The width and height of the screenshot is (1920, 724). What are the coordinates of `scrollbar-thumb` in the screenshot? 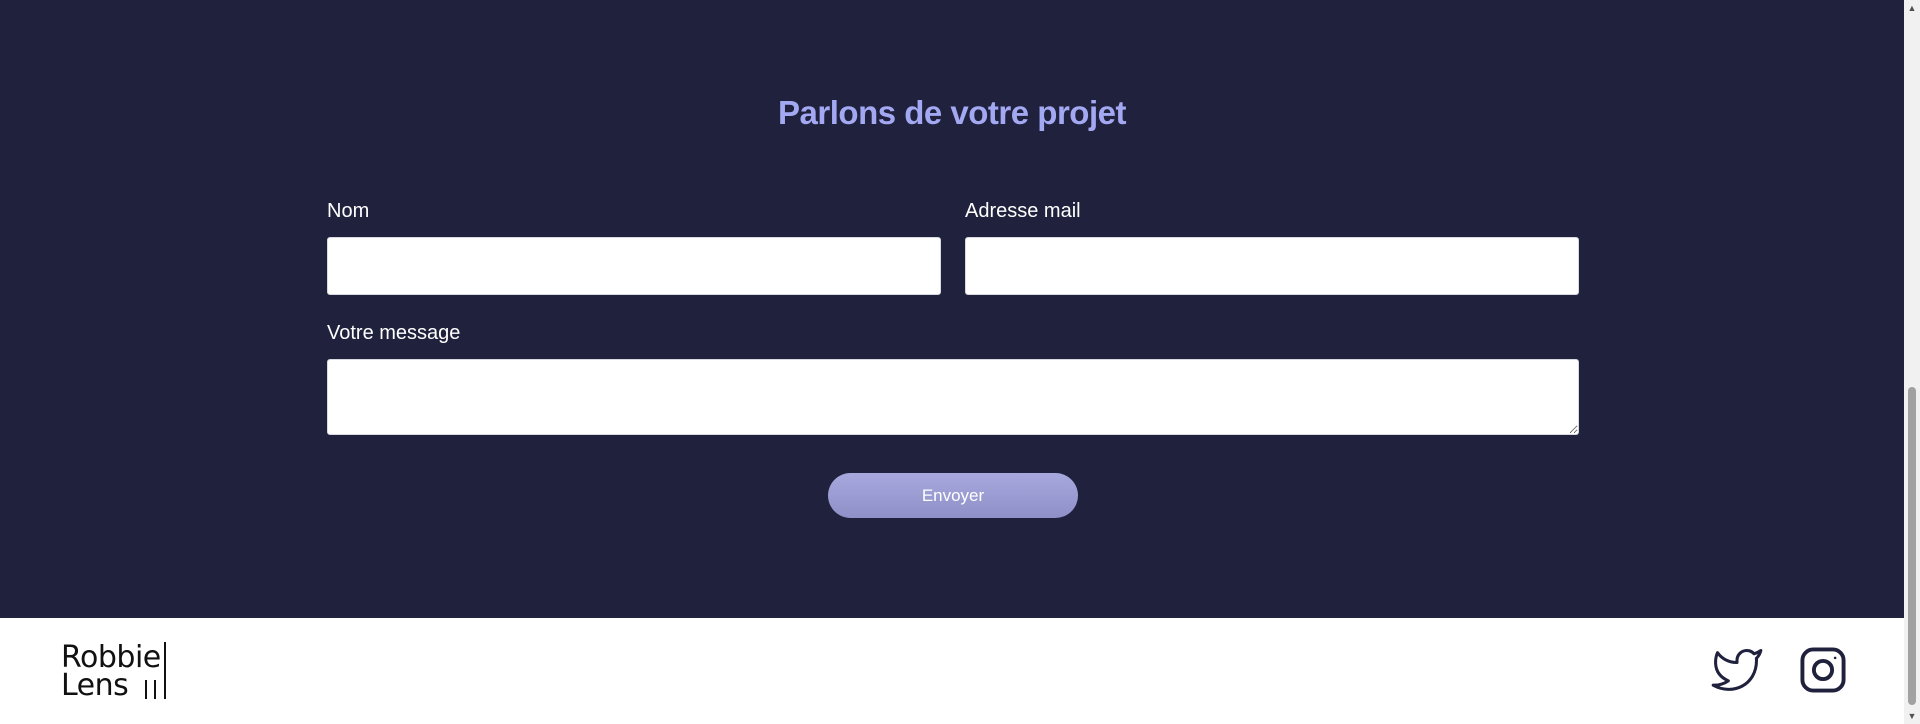 It's located at (1912, 546).